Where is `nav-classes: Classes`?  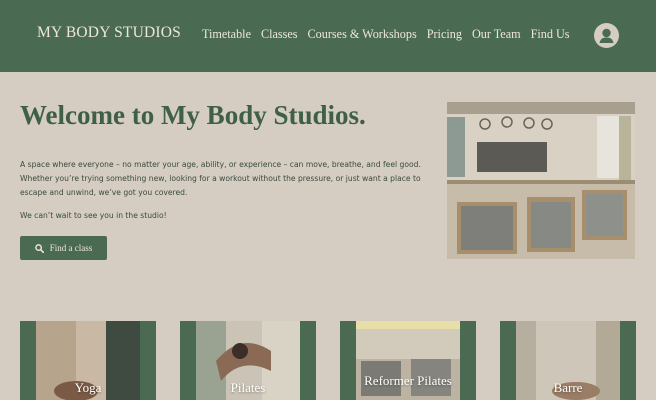 nav-classes: Classes is located at coordinates (279, 34).